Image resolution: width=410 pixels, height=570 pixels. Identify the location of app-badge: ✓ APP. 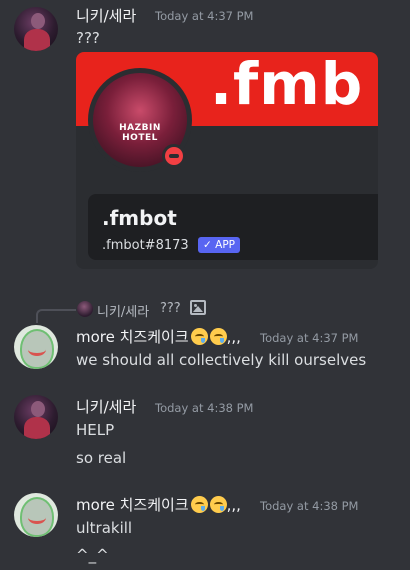
(219, 245).